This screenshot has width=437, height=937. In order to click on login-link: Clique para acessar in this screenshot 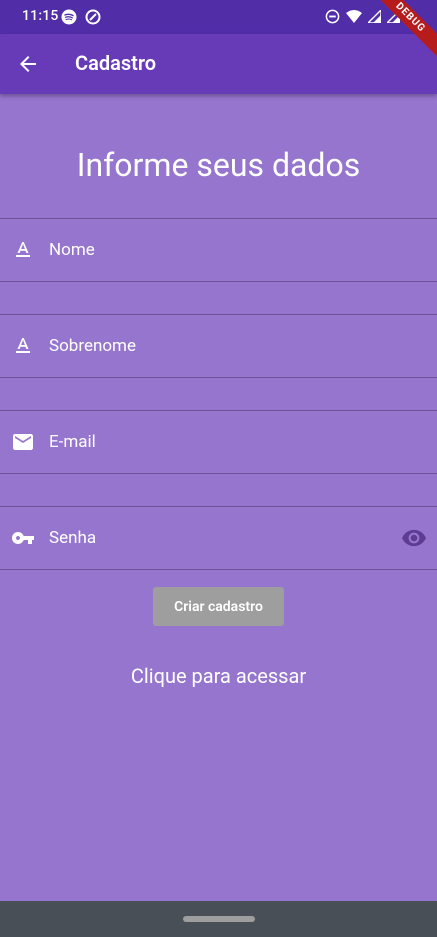, I will do `click(218, 676)`.